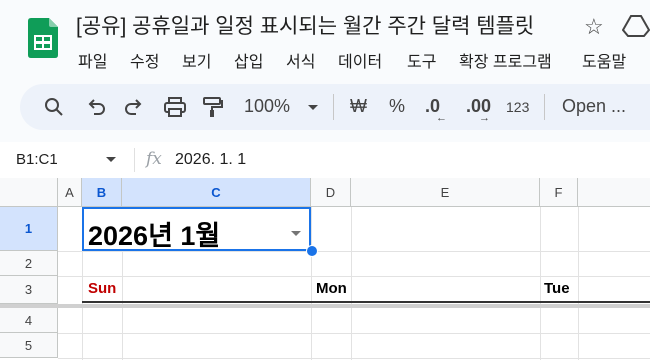 This screenshot has height=360, width=650. What do you see at coordinates (154, 159) in the screenshot?
I see `fx-icon: fx` at bounding box center [154, 159].